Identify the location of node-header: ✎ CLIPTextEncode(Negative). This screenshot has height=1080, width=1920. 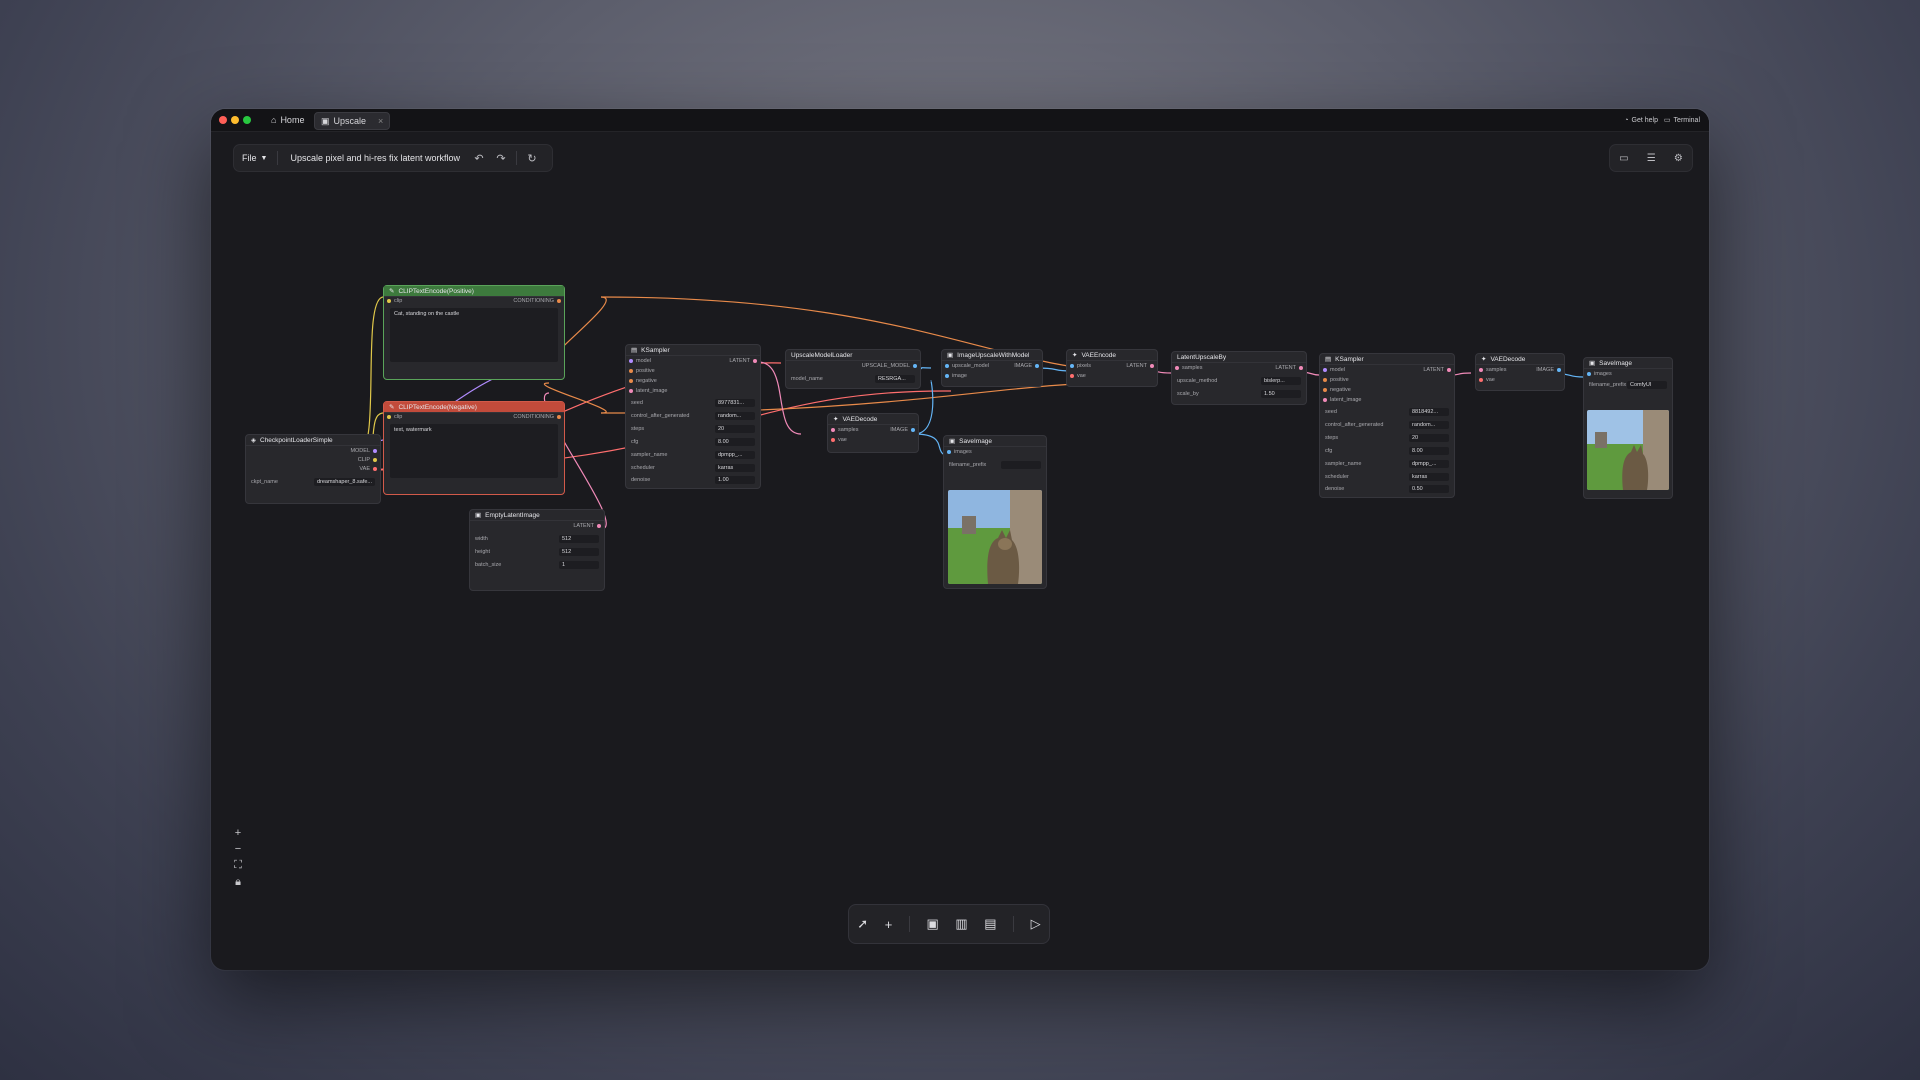
(474, 407).